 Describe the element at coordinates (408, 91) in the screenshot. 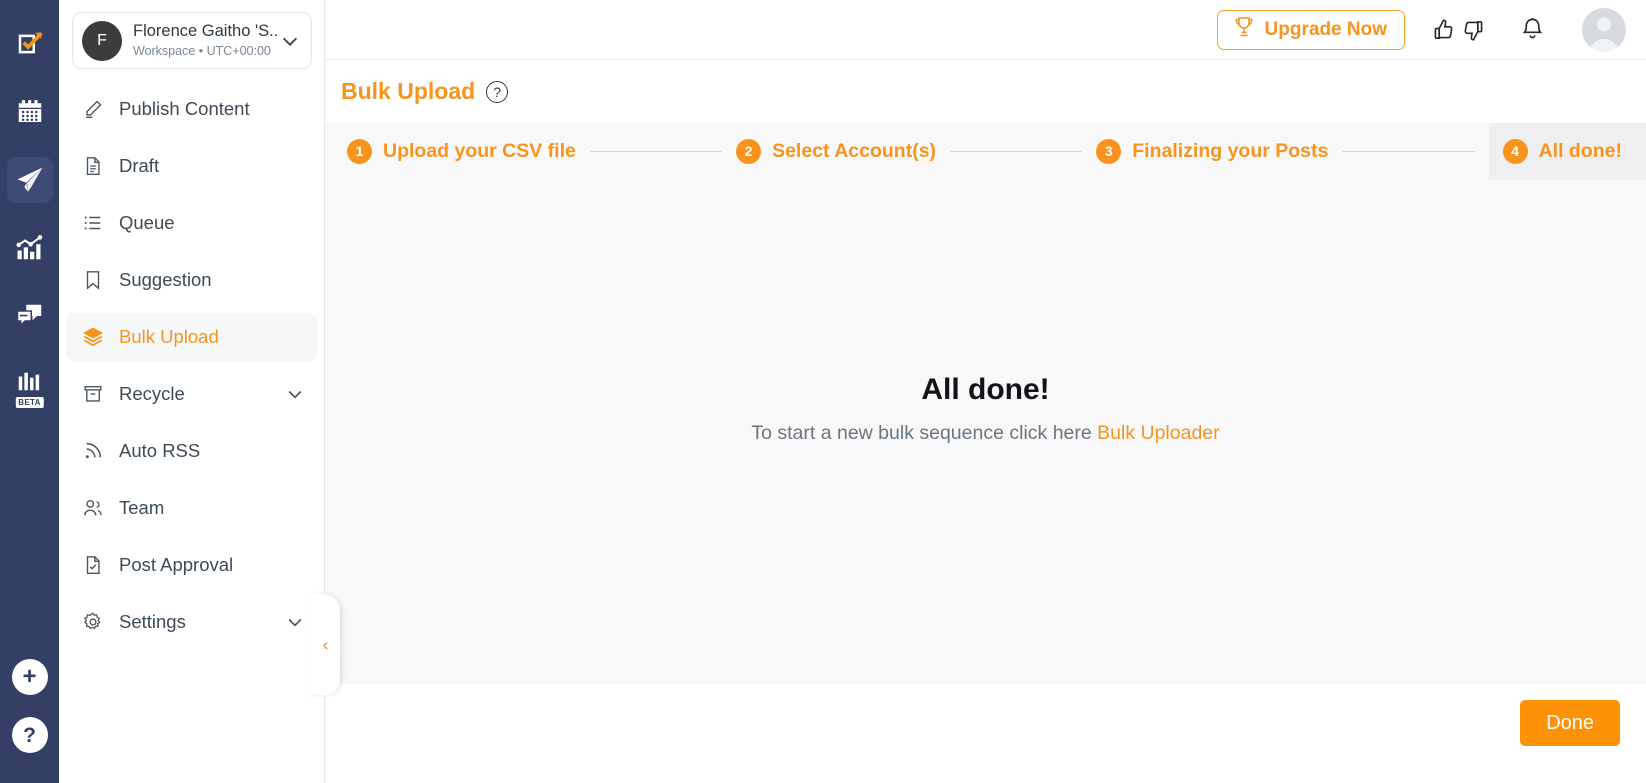

I see `page-title: Bulk Upload` at that location.